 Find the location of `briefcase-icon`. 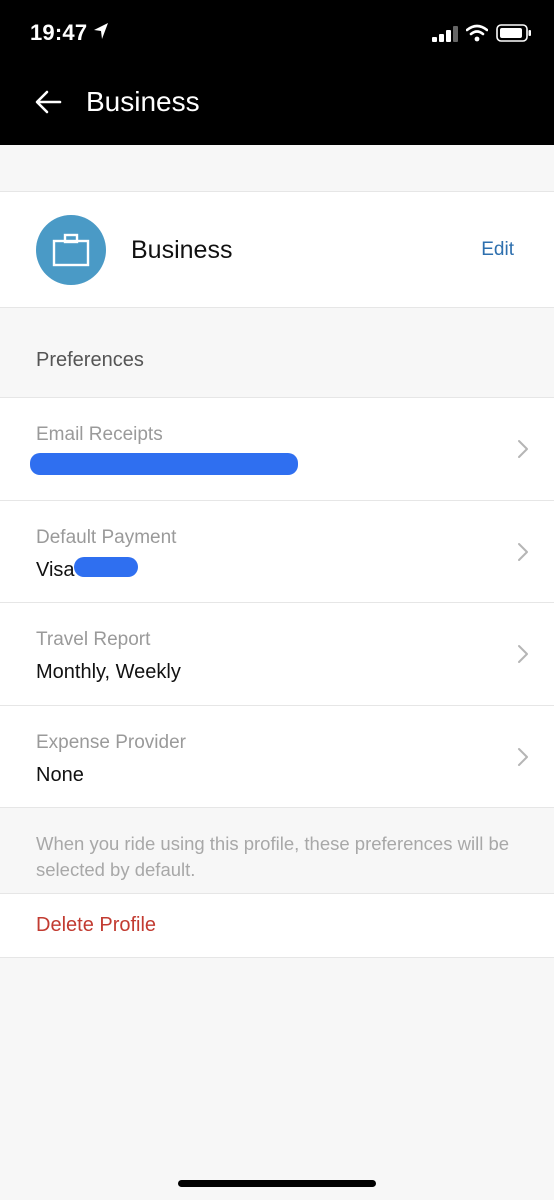

briefcase-icon is located at coordinates (71, 250).